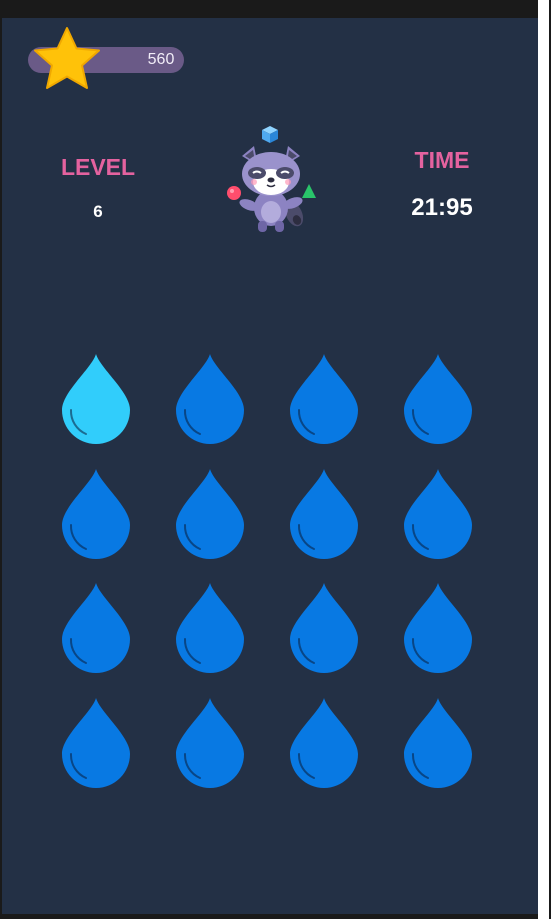 The width and height of the screenshot is (554, 919). What do you see at coordinates (67, 59) in the screenshot?
I see `star-icon` at bounding box center [67, 59].